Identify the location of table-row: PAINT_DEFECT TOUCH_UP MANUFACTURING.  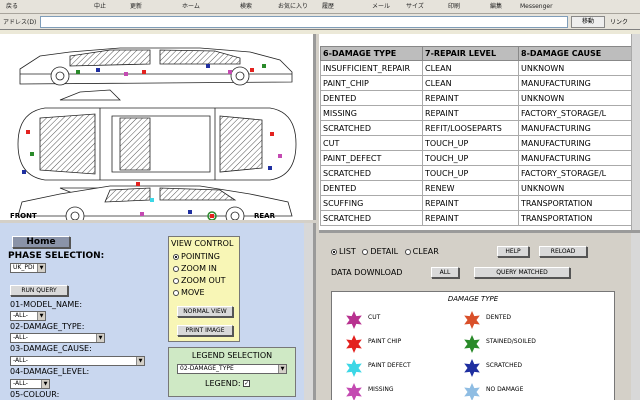
(476, 158).